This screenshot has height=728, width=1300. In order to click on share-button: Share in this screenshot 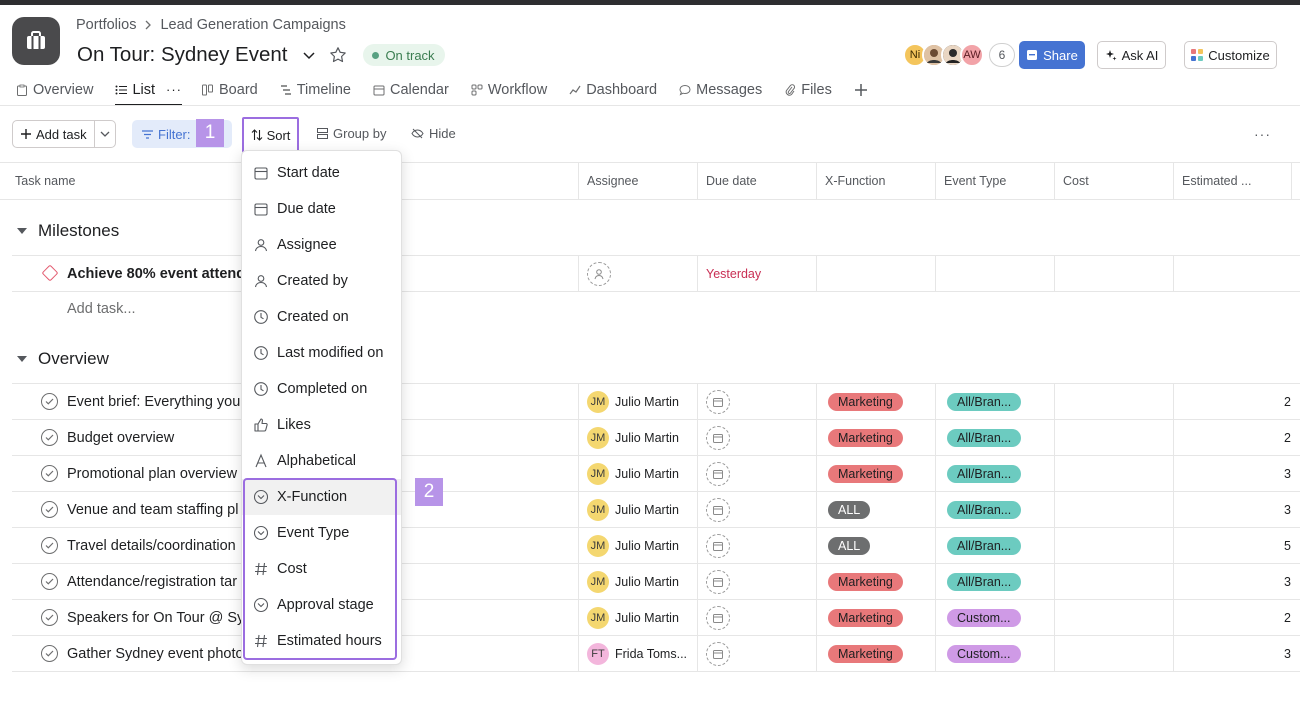, I will do `click(1052, 55)`.